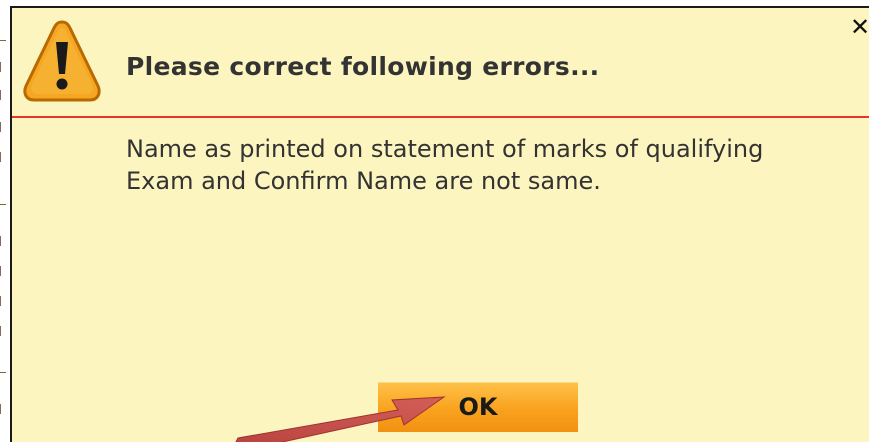  Describe the element at coordinates (478, 407) in the screenshot. I see `ok-button: OK` at that location.